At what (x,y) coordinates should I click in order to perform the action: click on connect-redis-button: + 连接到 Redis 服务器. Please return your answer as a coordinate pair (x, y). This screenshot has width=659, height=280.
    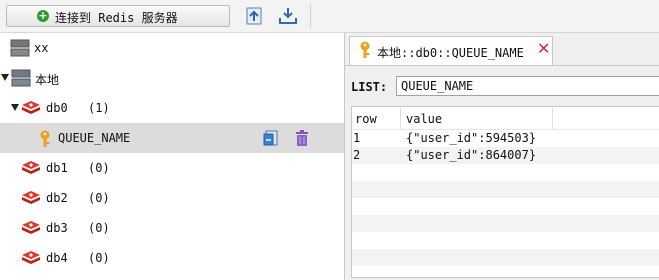
    Looking at the image, I should click on (118, 16).